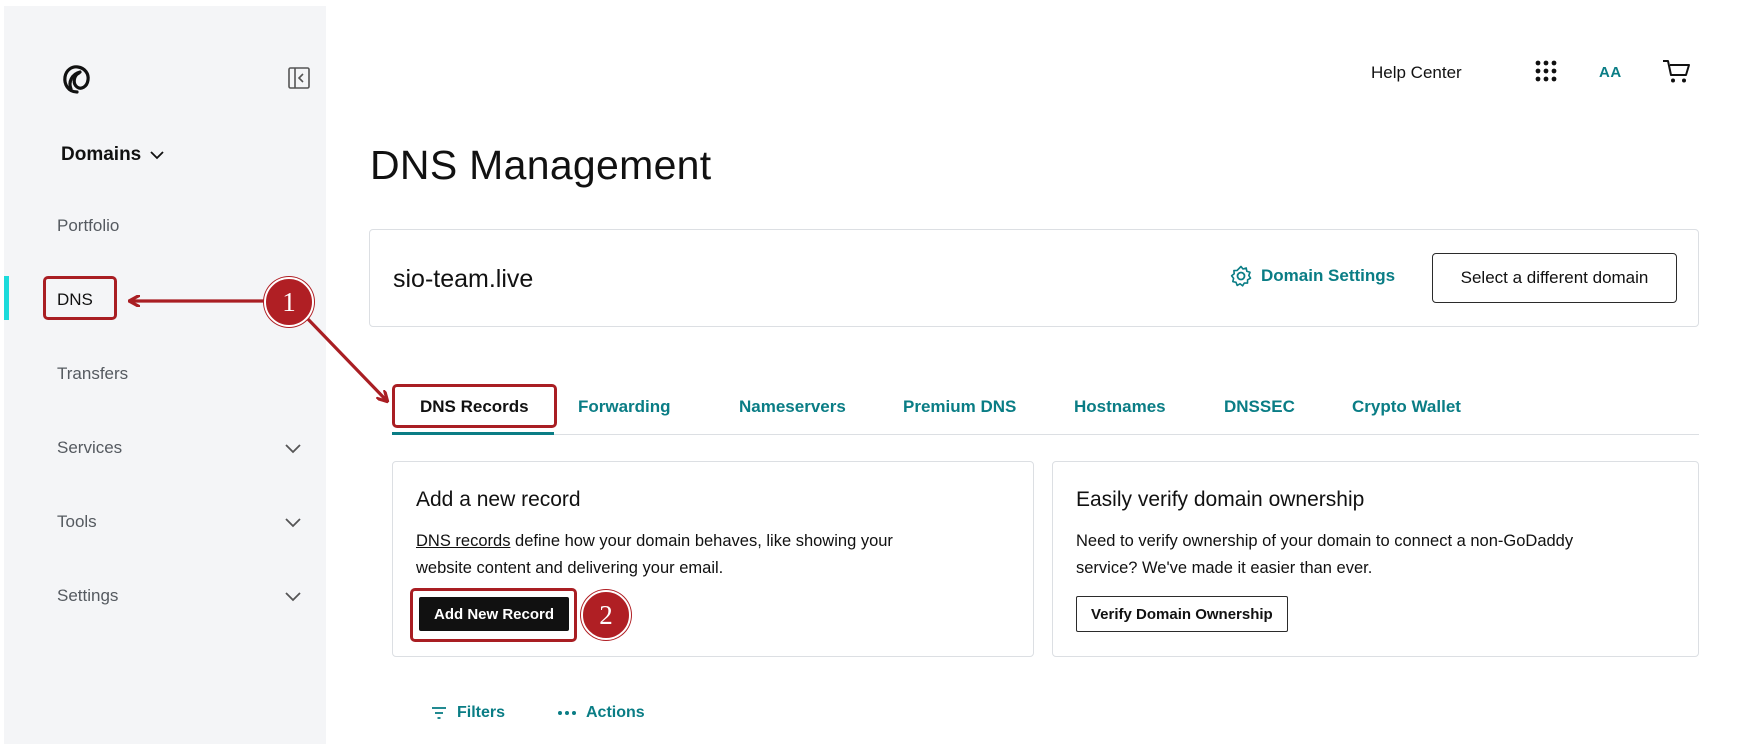  Describe the element at coordinates (1328, 275) in the screenshot. I see `domain-settings-label: Domain Settings` at that location.